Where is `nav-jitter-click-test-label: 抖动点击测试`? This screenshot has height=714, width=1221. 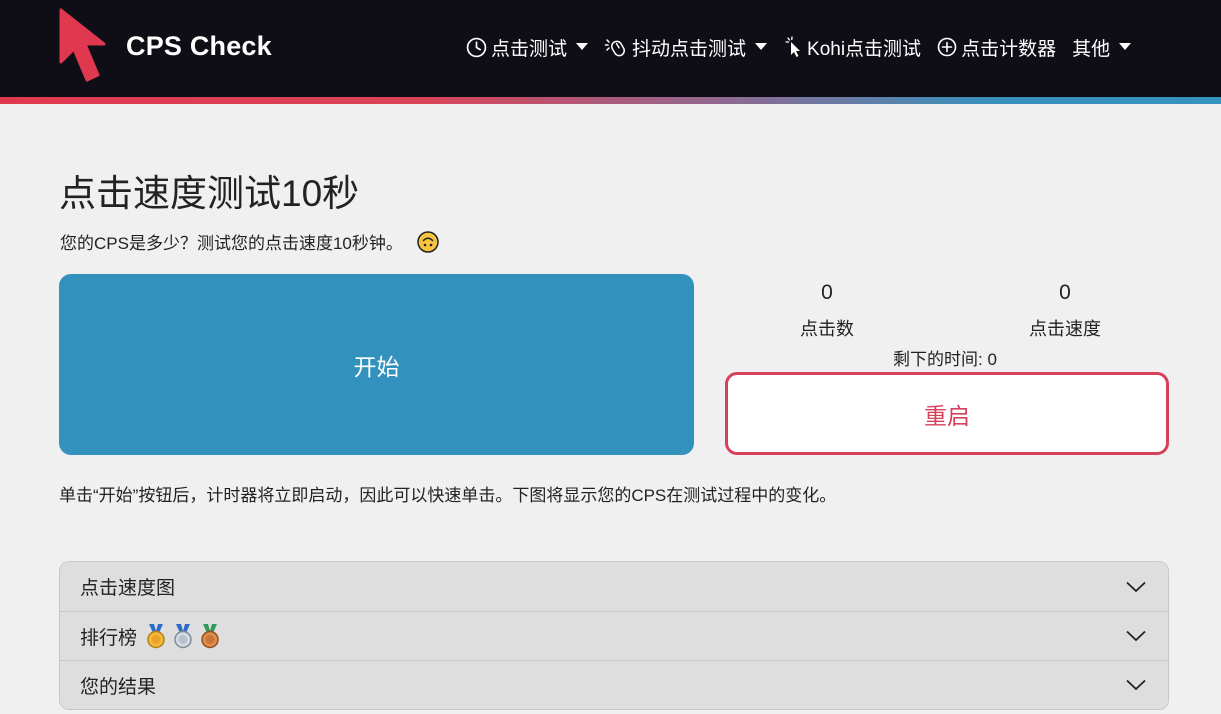
nav-jitter-click-test-label: 抖动点击测试 is located at coordinates (689, 49).